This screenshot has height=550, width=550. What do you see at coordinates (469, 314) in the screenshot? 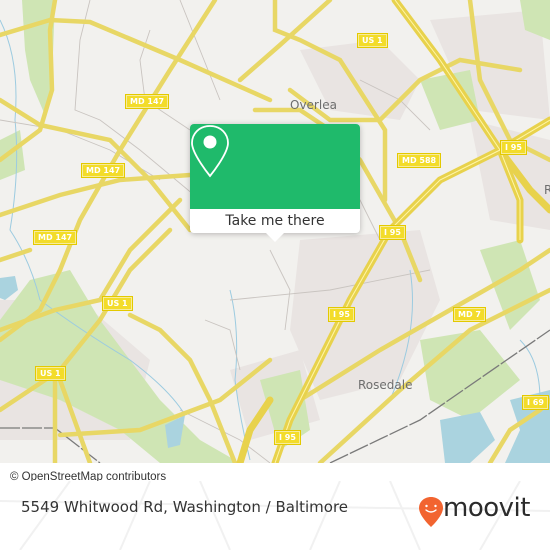
I see `road-shield-md7: MD 7` at bounding box center [469, 314].